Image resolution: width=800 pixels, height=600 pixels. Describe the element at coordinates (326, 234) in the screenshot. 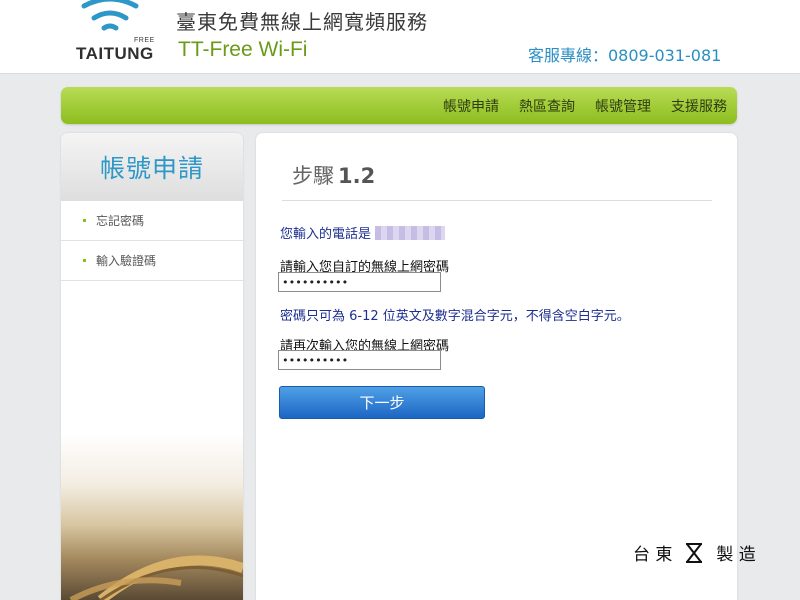

I see `phone-prefix: 您輸入的電話是` at that location.